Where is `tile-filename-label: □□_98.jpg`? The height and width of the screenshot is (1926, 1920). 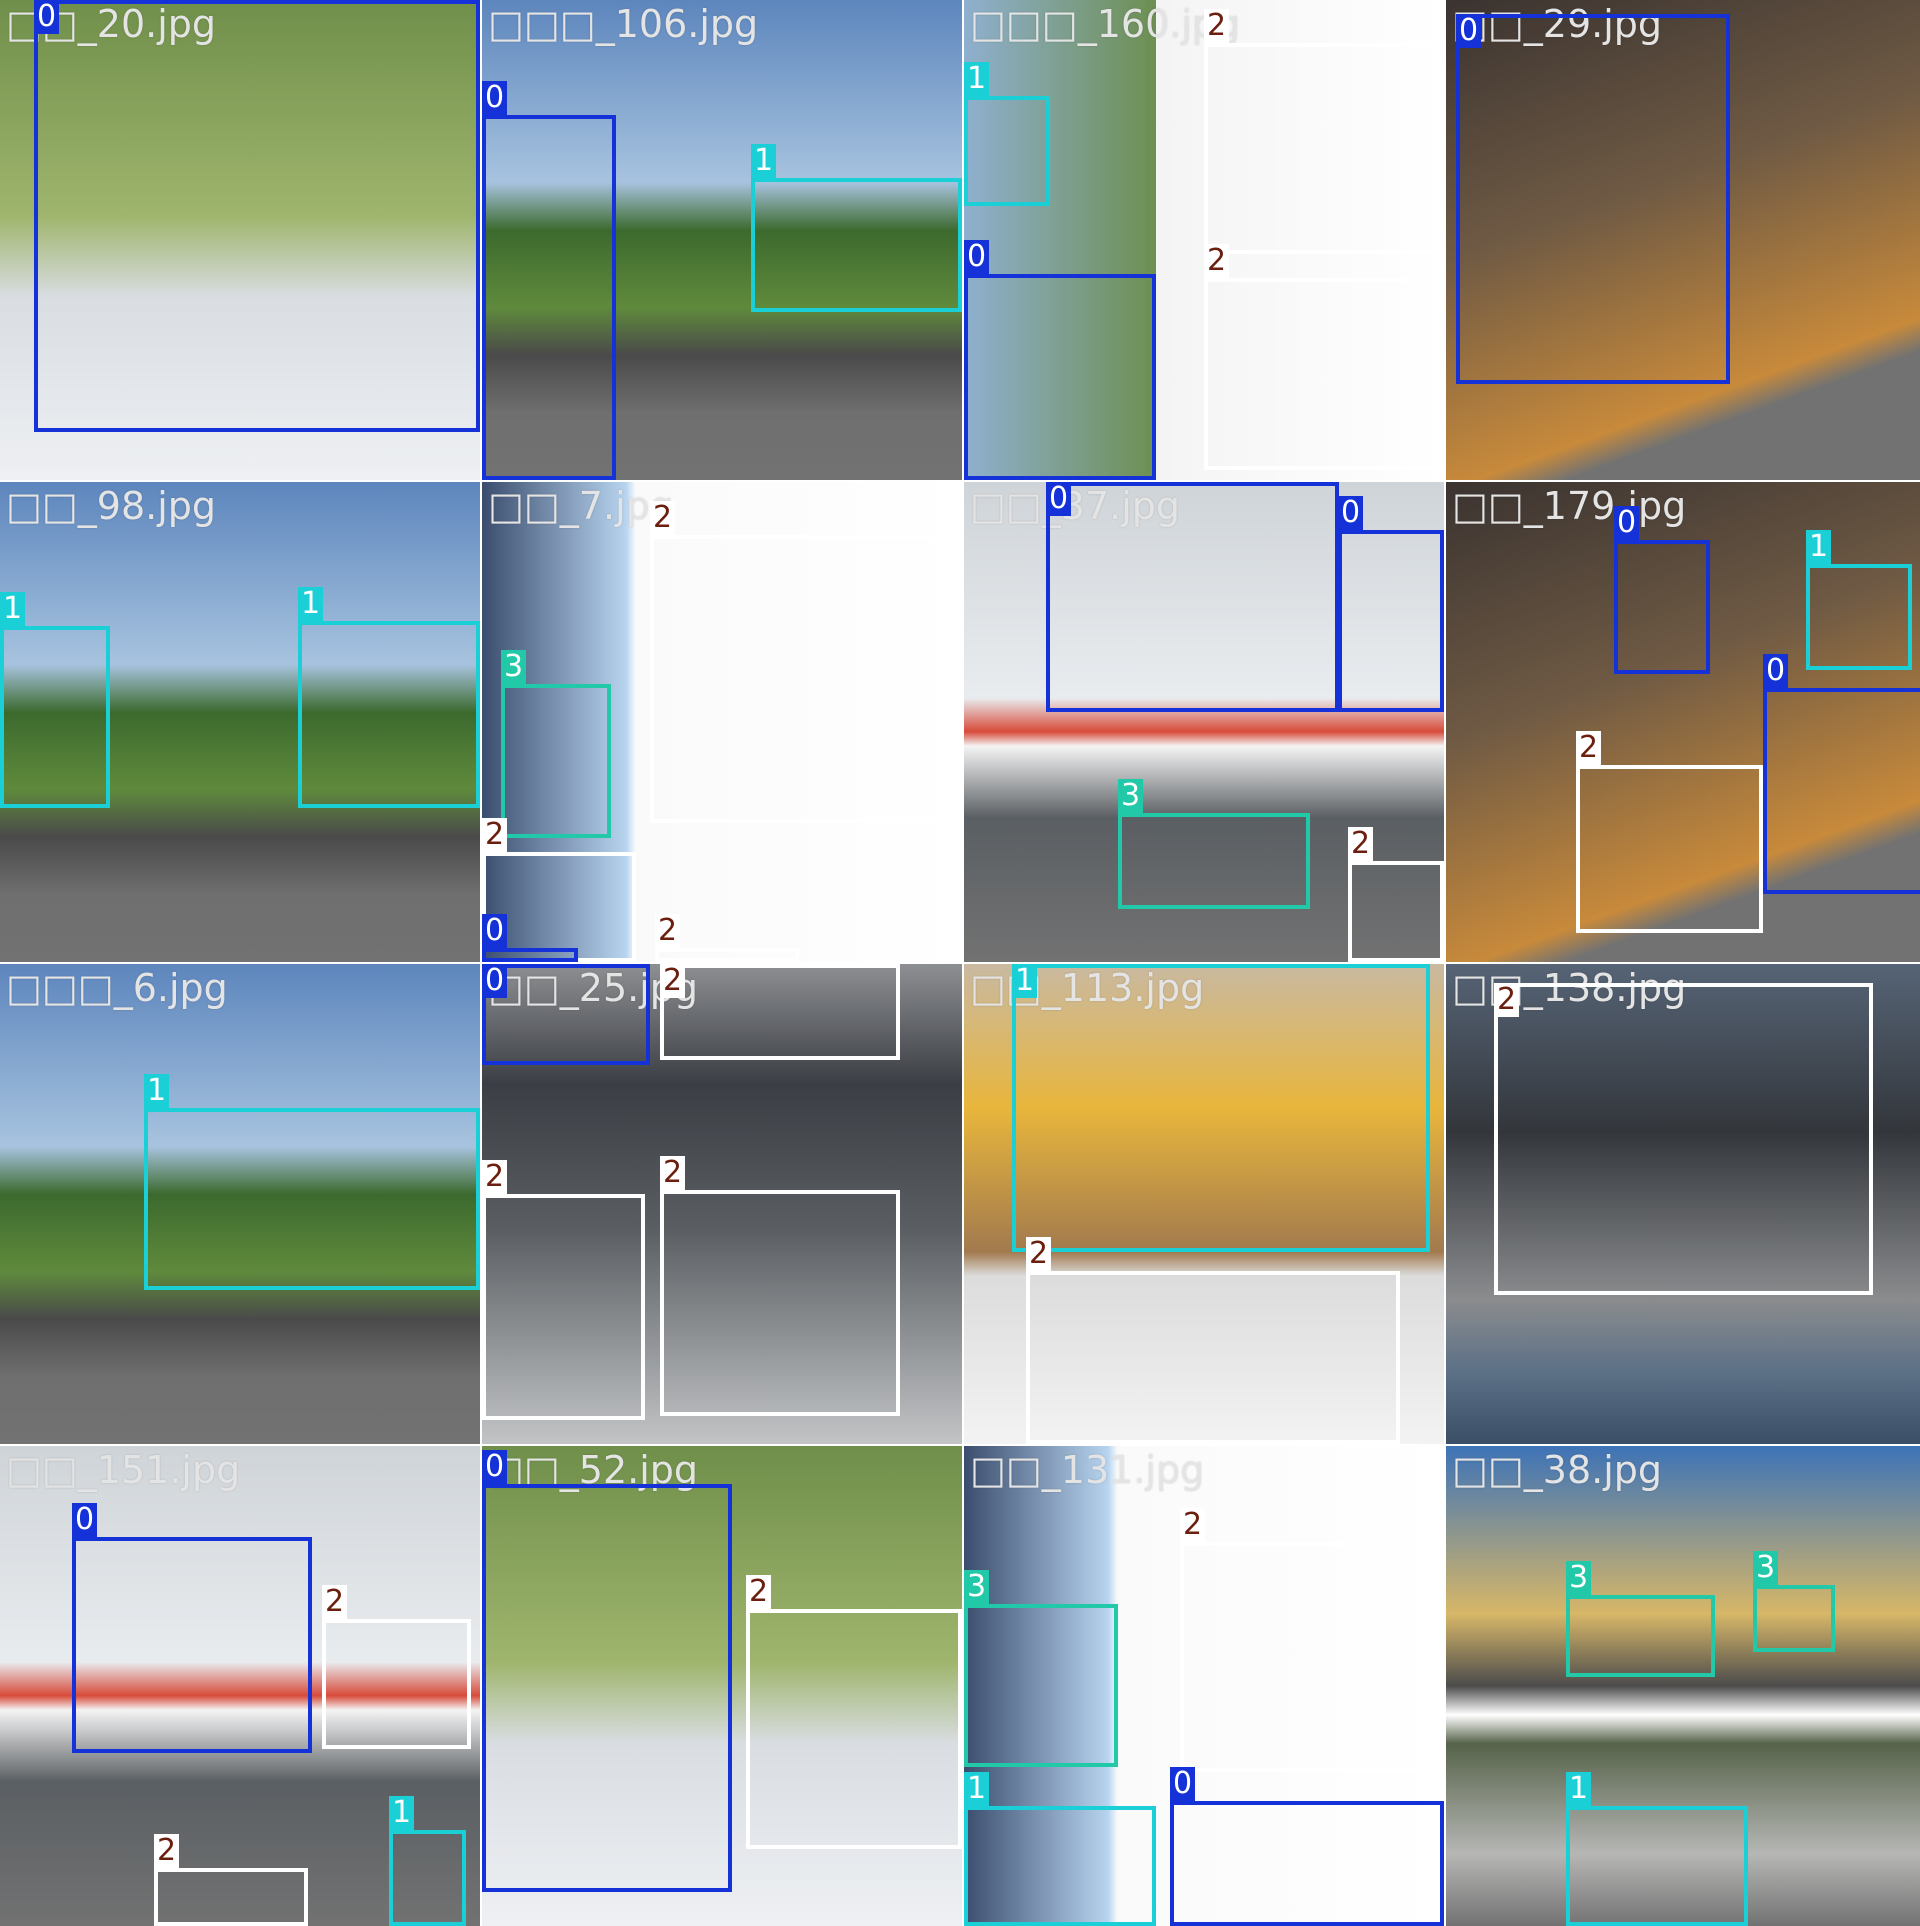
tile-filename-label: □□_98.jpg is located at coordinates (111, 506).